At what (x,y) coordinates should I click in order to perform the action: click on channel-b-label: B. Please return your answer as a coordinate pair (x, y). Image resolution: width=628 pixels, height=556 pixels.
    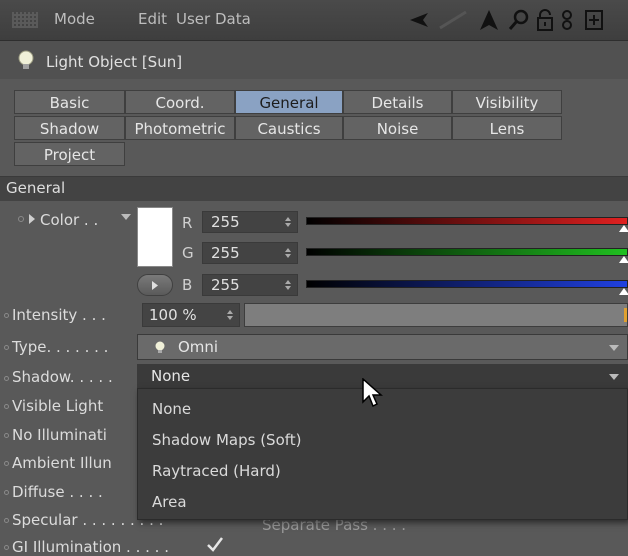
    Looking at the image, I should click on (187, 285).